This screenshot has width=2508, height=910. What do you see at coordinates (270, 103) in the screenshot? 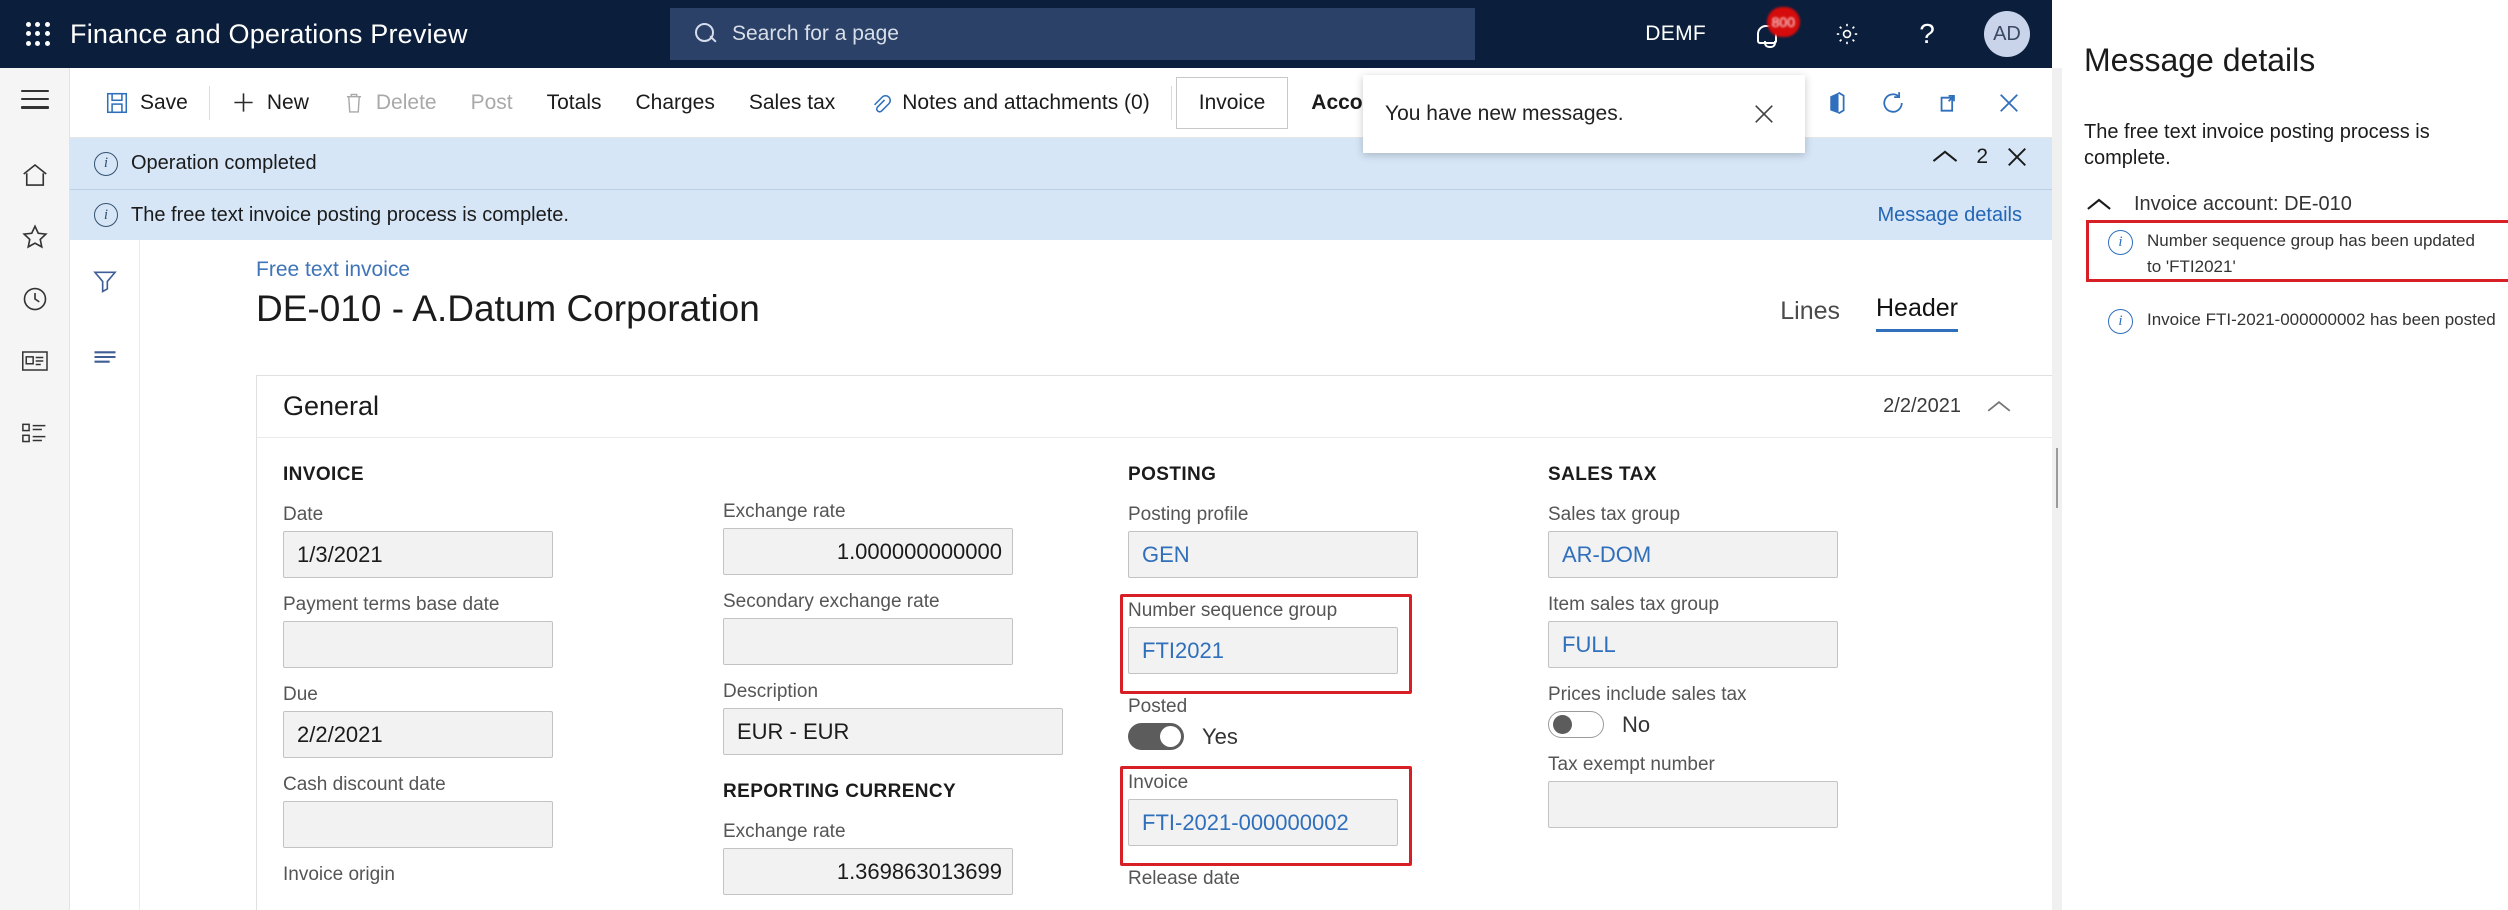
I see `new-button: New` at bounding box center [270, 103].